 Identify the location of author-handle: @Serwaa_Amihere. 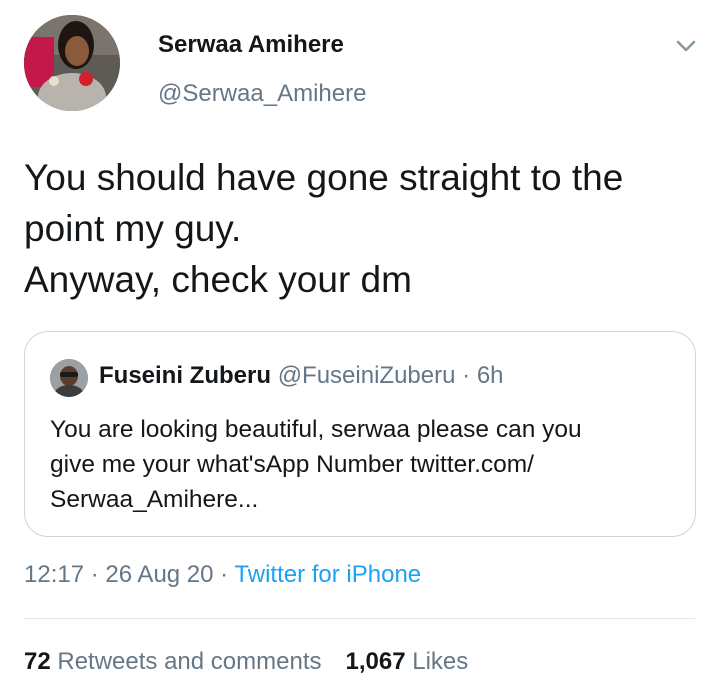
(262, 94).